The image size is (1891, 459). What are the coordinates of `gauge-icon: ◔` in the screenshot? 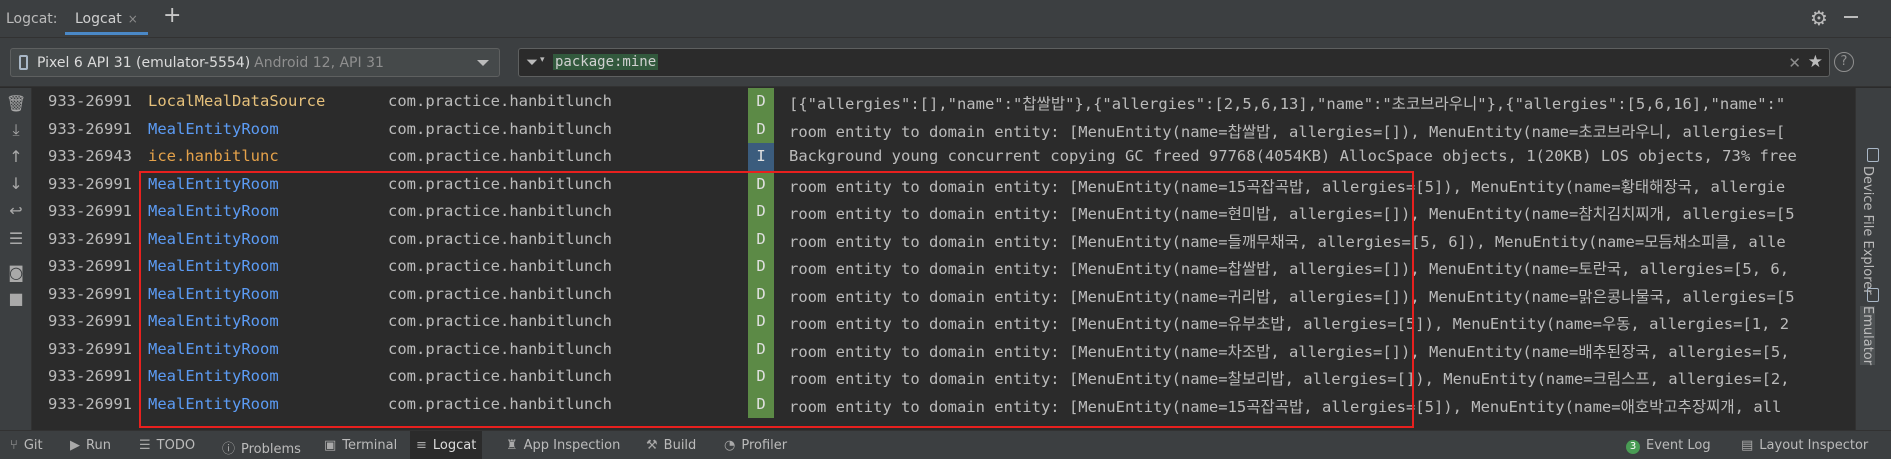 It's located at (730, 445).